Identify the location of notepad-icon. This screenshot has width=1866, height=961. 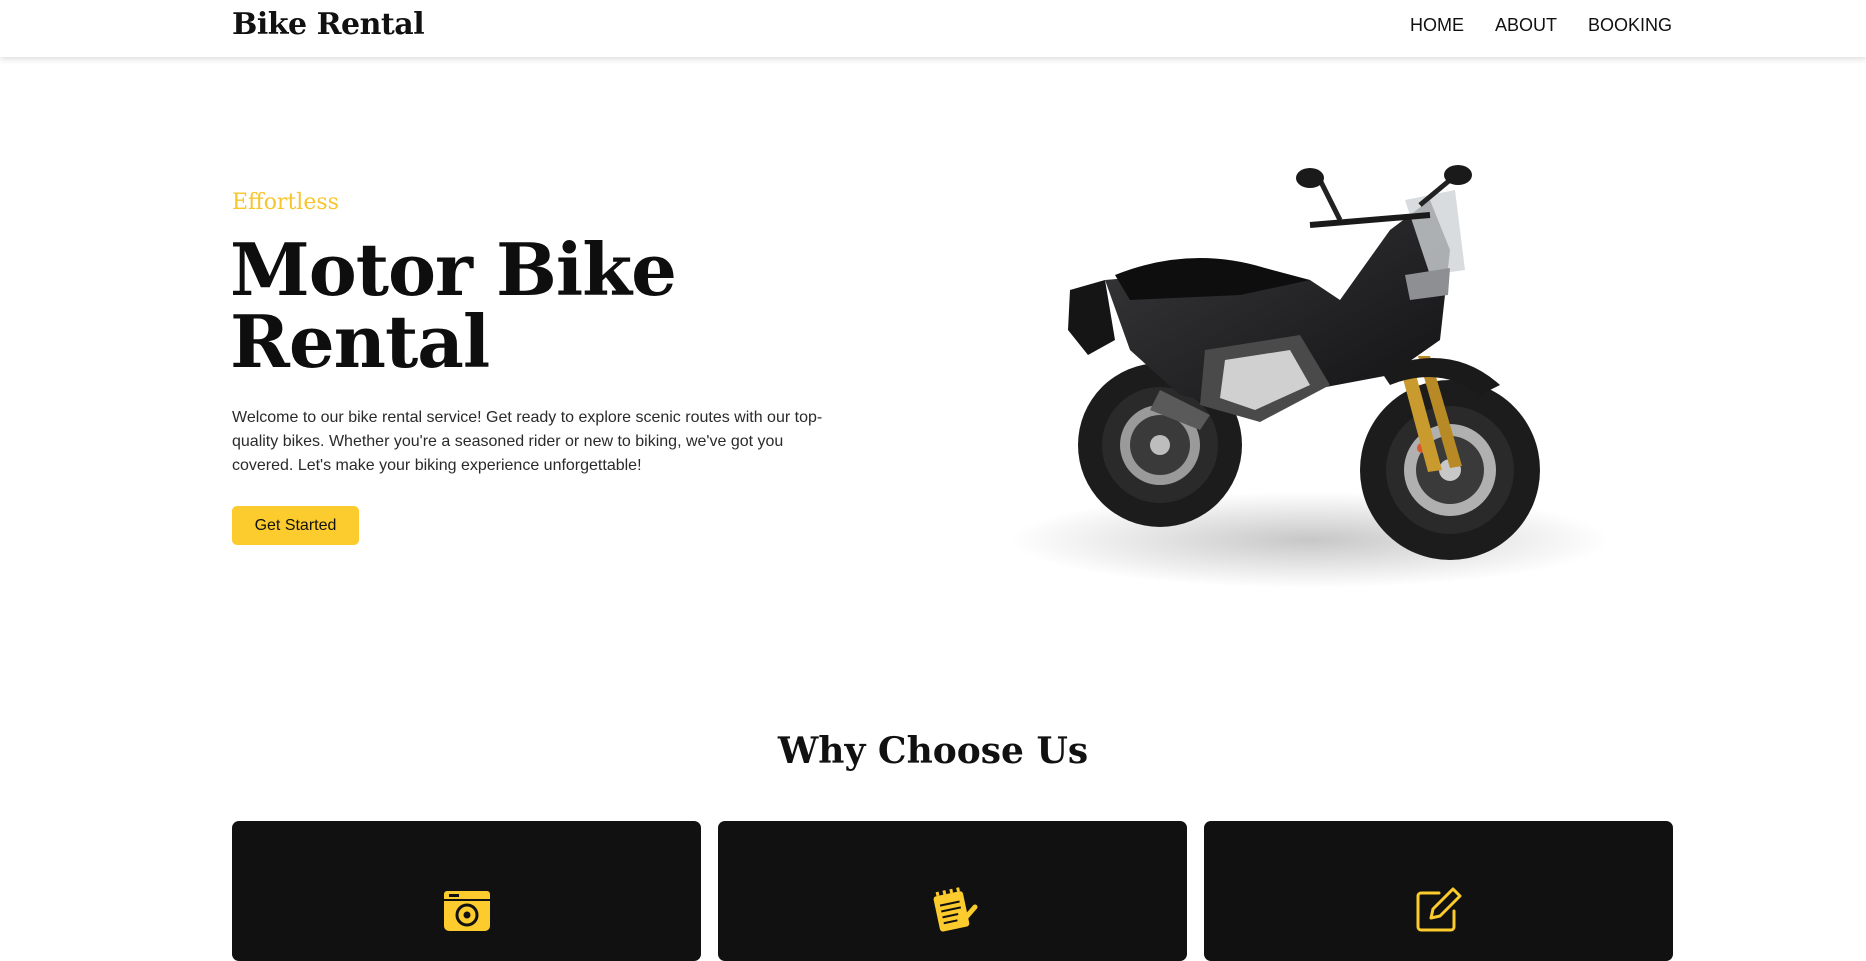
(955, 909).